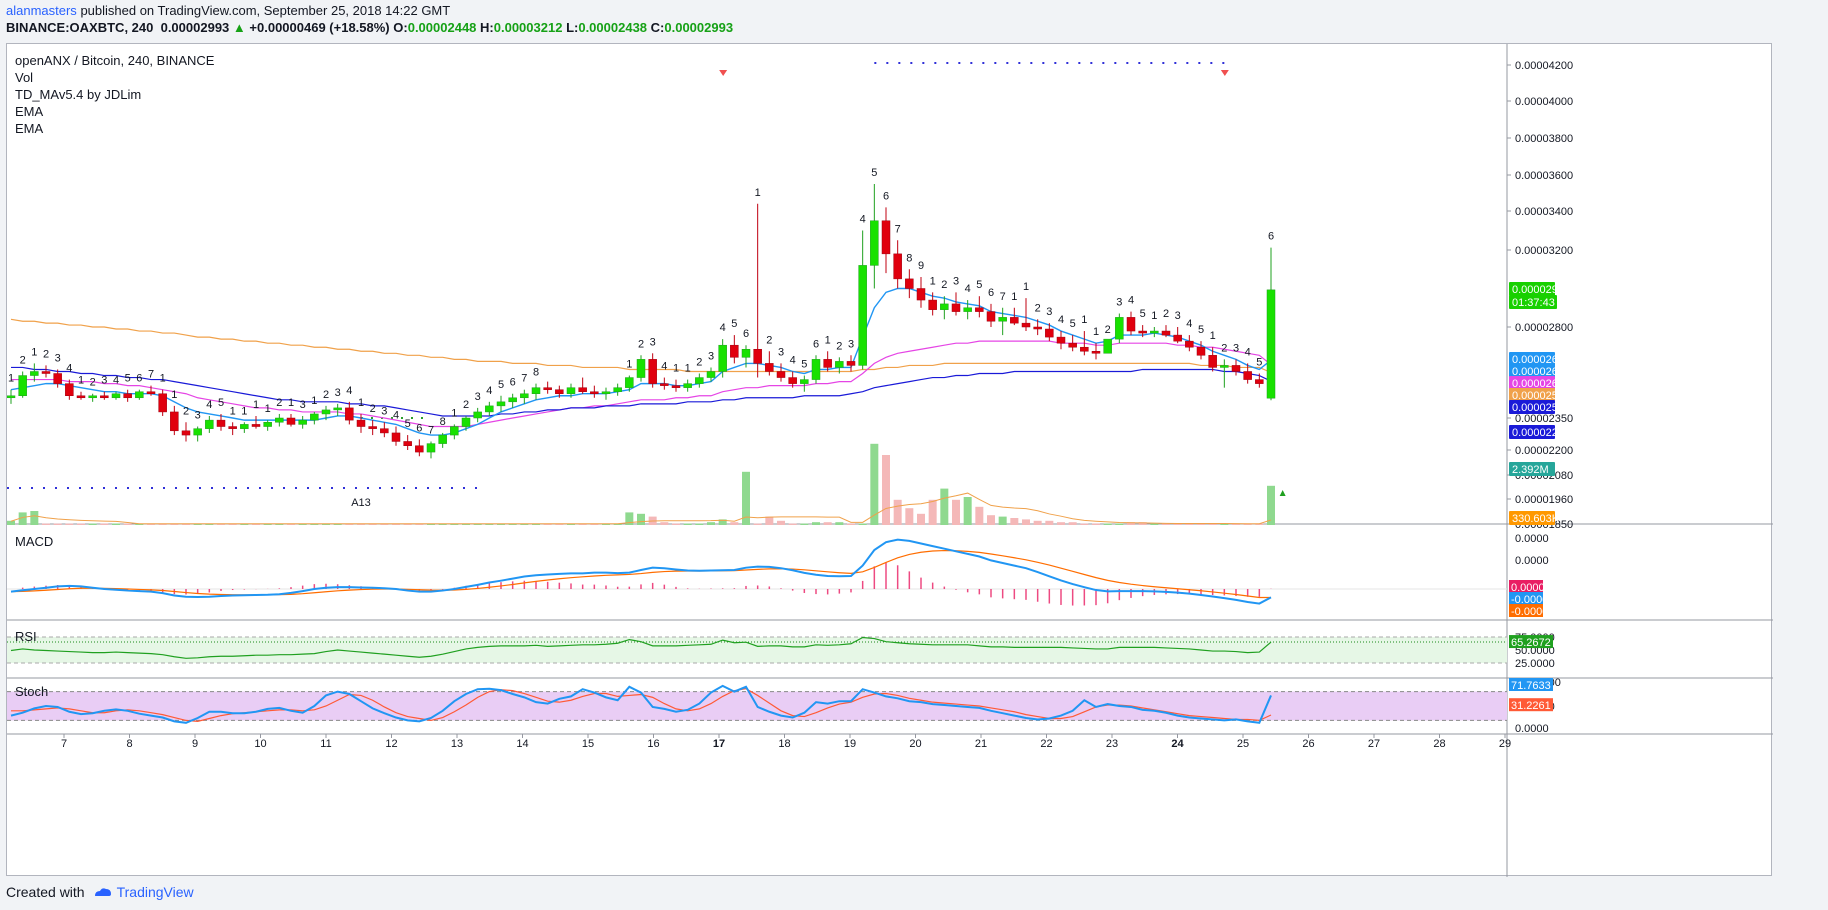  Describe the element at coordinates (1544, 451) in the screenshot. I see `price-tick-label: 0.00002200` at that location.